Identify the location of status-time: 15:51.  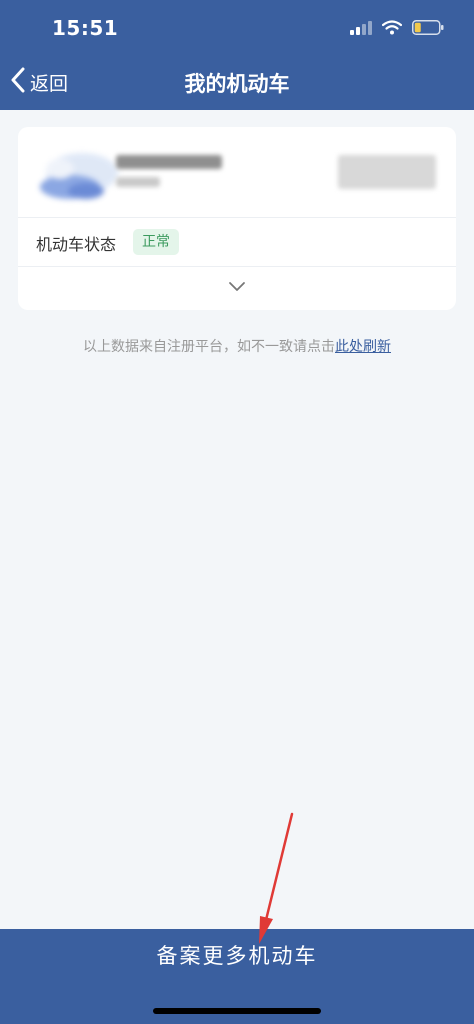
(85, 28).